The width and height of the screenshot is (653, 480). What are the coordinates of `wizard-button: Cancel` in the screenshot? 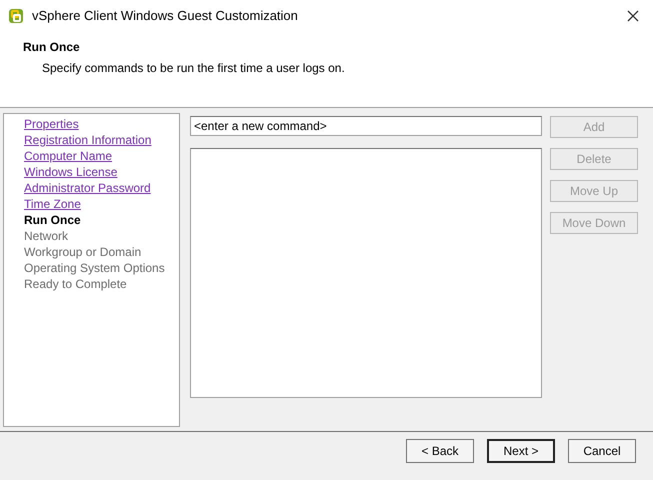 It's located at (602, 451).